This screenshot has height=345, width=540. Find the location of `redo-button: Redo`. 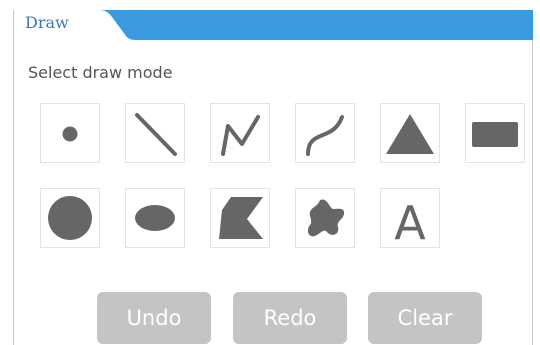

redo-button: Redo is located at coordinates (290, 318).